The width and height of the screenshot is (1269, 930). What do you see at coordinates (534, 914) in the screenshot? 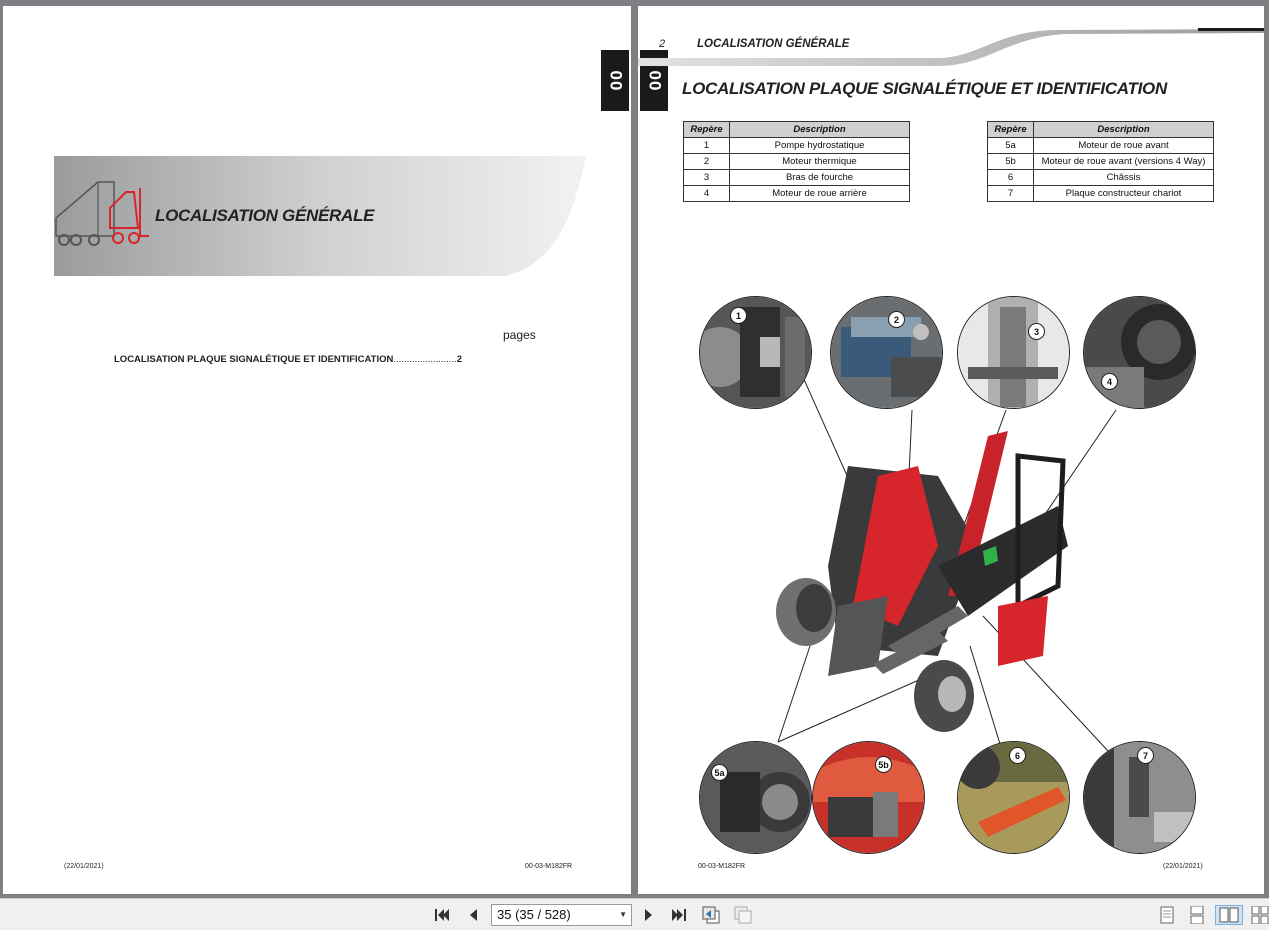
I see `page-indicator: 35 (35 / 528)` at bounding box center [534, 914].